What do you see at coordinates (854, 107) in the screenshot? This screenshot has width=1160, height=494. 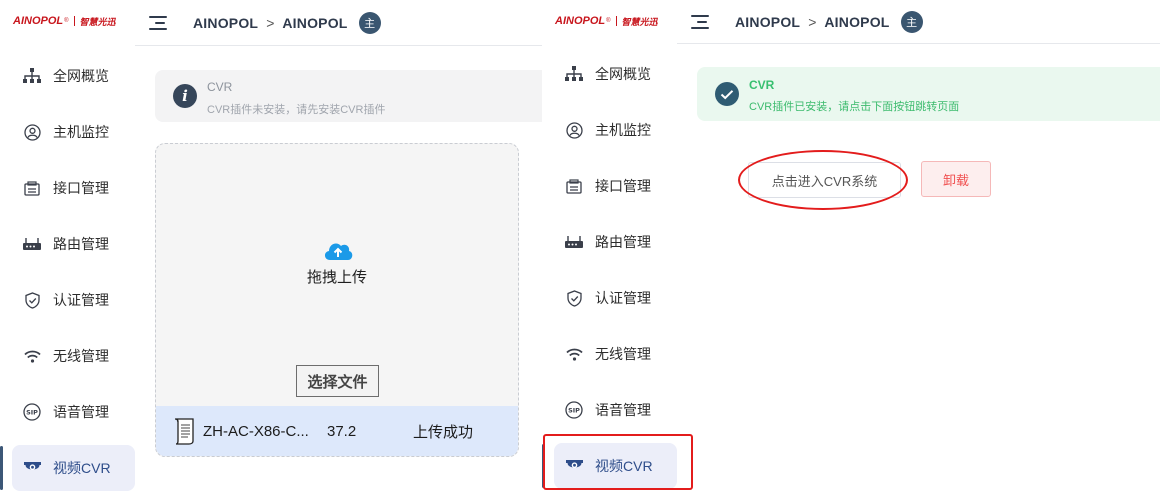 I see `alert-description: CVR插件已安装，请点击下面按钮跳转页面` at bounding box center [854, 107].